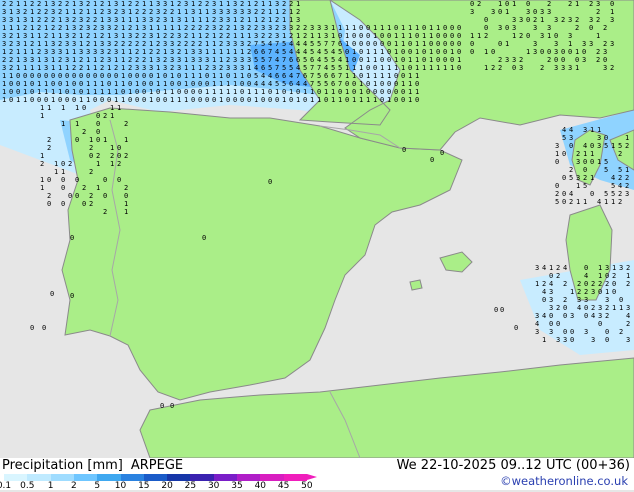 The image size is (634, 492). Describe the element at coordinates (312, 68) in the screenshot. I see `precip-value: 7` at that location.